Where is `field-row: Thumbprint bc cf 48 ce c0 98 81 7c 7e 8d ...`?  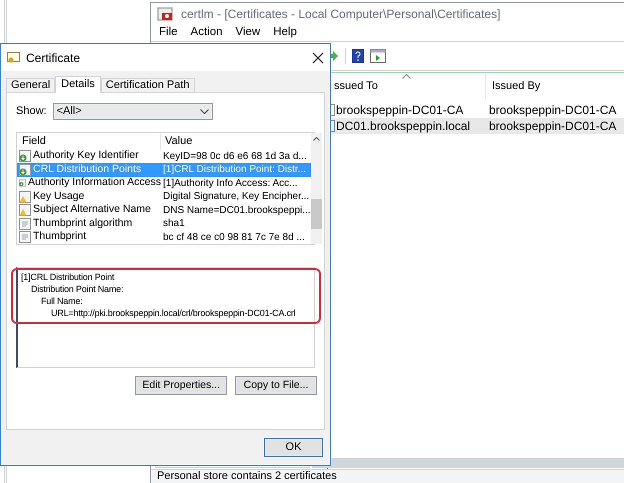 field-row: Thumbprint bc cf 48 ce c0 98 81 7c 7e 8d ... is located at coordinates (164, 237).